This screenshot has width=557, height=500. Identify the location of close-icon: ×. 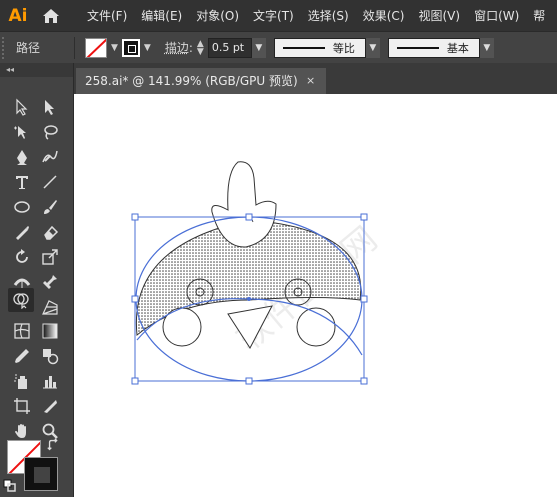
(310, 81).